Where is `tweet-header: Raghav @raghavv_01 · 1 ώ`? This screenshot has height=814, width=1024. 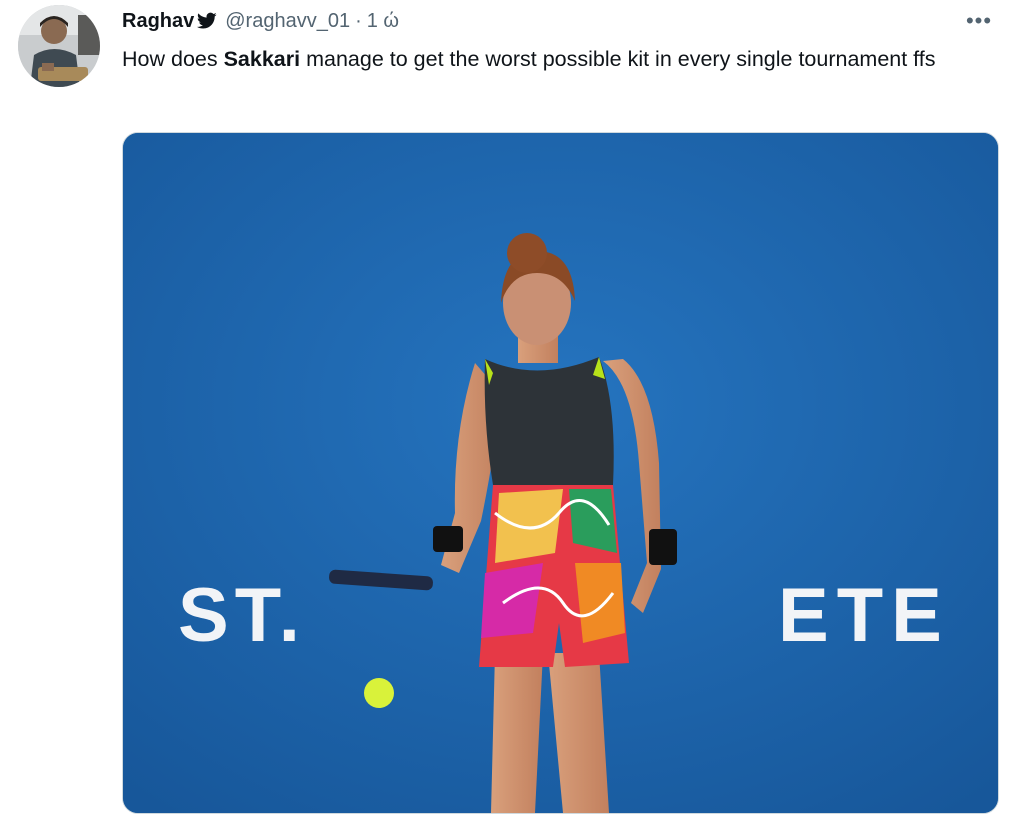
tweet-header: Raghav @raghavv_01 · 1 ώ is located at coordinates (260, 21).